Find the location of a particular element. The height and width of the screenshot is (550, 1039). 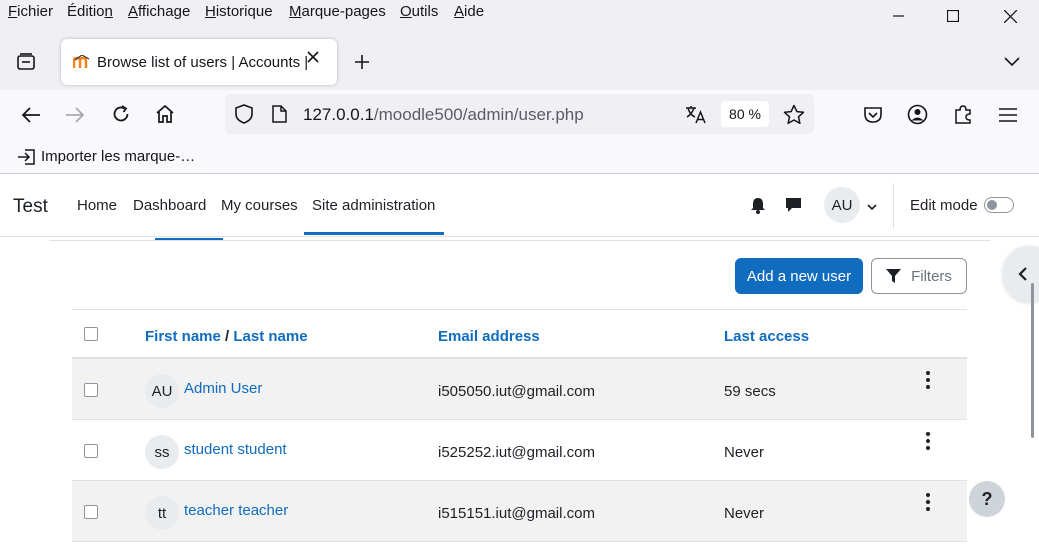

minimize-button is located at coordinates (899, 16).